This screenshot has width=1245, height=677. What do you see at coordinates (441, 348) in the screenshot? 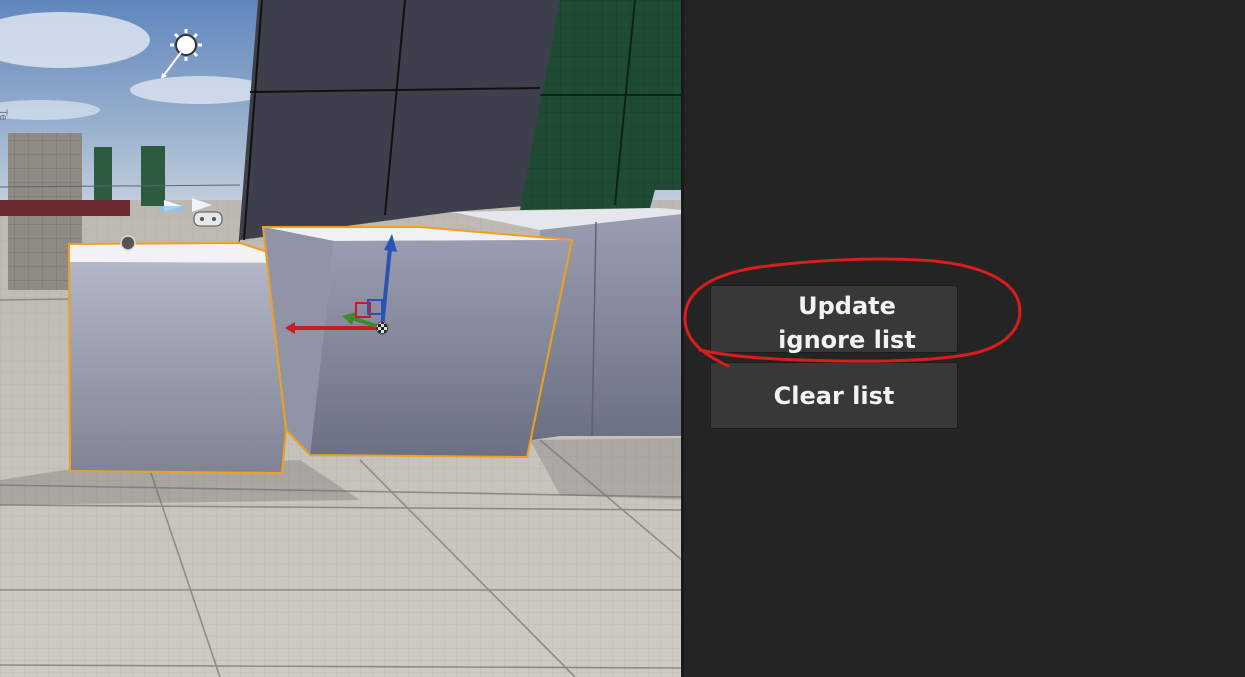
I see `selected-cube-middle-front` at bounding box center [441, 348].